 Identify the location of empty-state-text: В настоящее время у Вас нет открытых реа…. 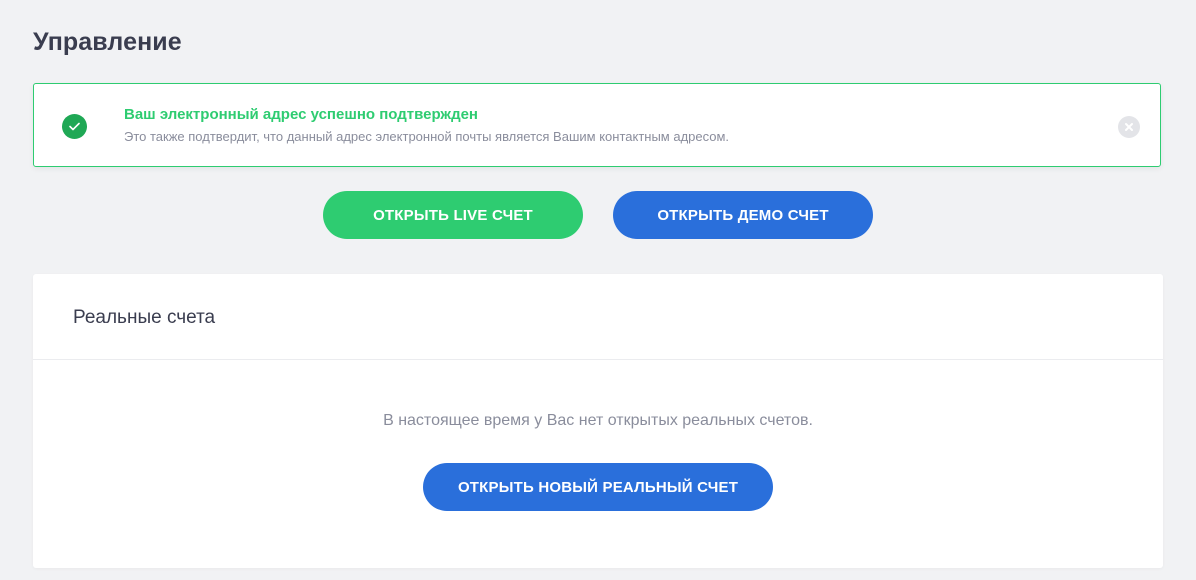
(598, 420).